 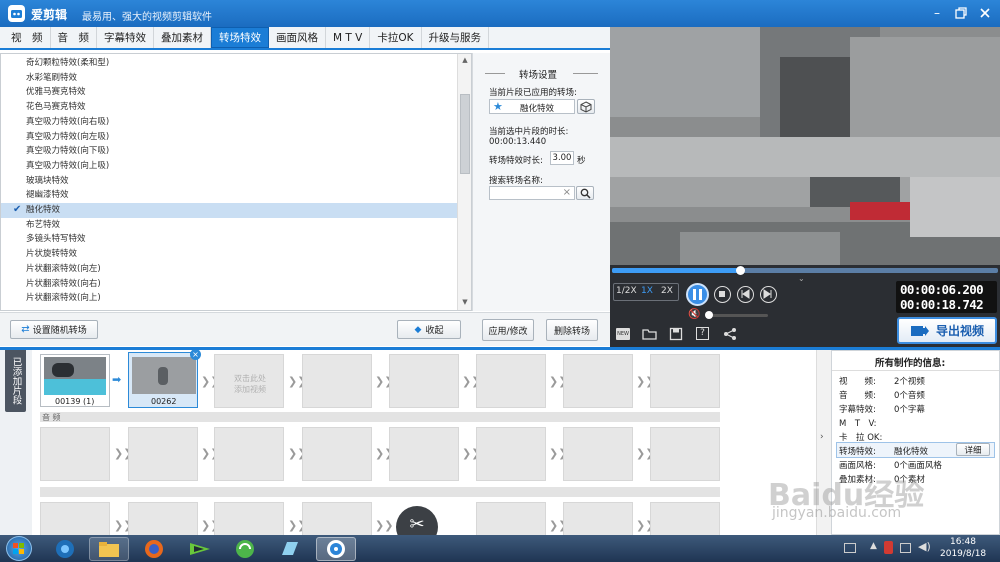 What do you see at coordinates (229, 210) in the screenshot?
I see `list-item-selected: ✔ 融化特效` at bounding box center [229, 210].